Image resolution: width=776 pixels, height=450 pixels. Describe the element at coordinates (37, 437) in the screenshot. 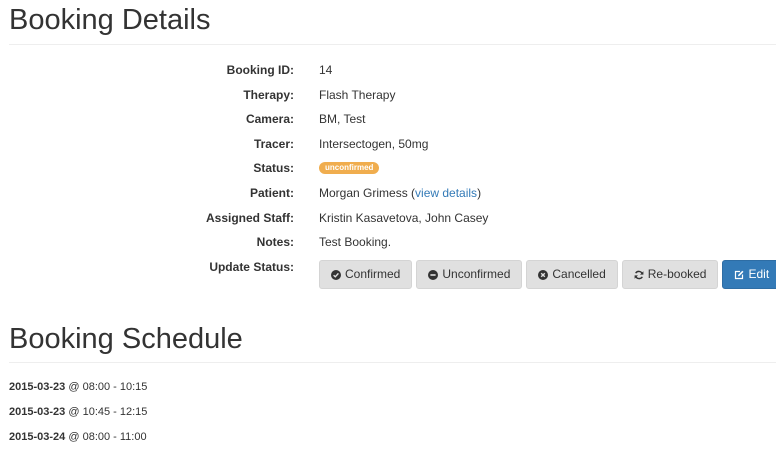

I see `schedule-date: 2015-03-24` at that location.